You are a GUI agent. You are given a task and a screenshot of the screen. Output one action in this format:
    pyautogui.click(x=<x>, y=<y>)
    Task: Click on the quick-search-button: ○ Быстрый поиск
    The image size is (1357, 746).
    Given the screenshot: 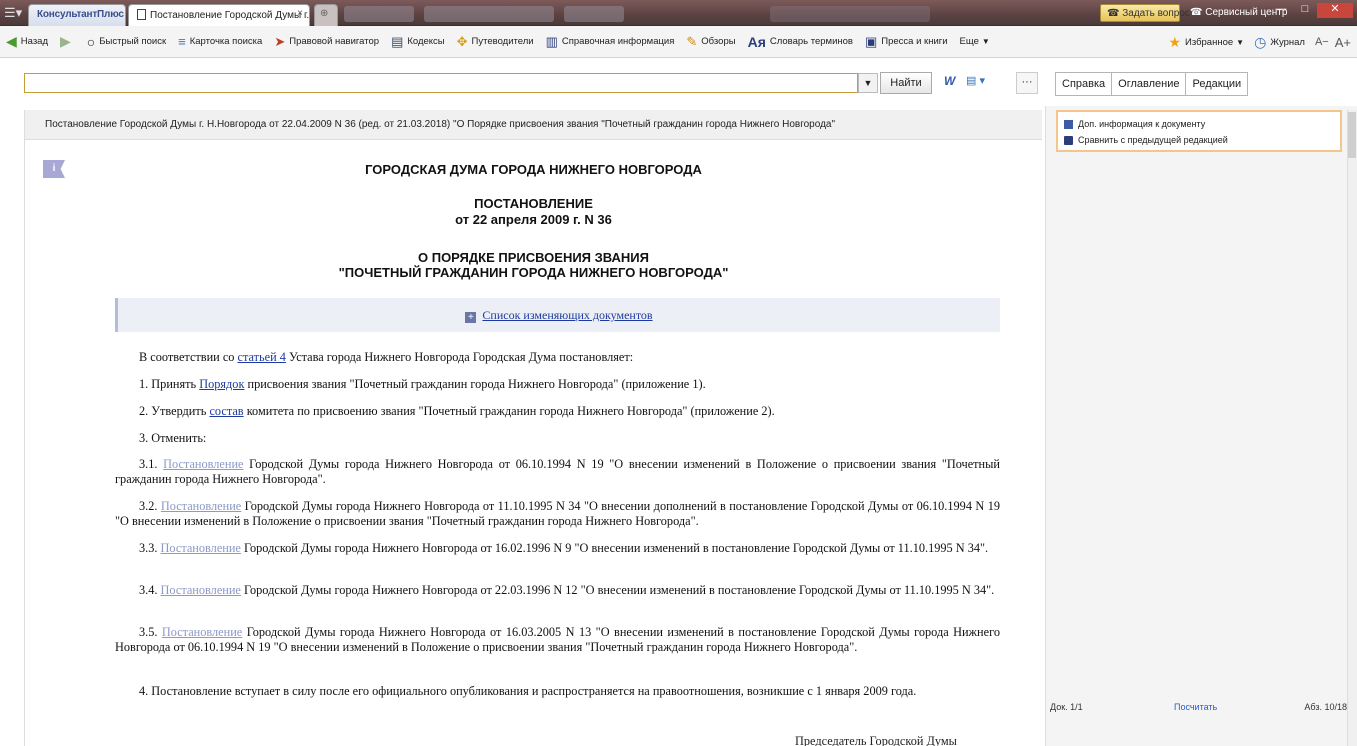 What is the action you would take?
    pyautogui.click(x=126, y=42)
    